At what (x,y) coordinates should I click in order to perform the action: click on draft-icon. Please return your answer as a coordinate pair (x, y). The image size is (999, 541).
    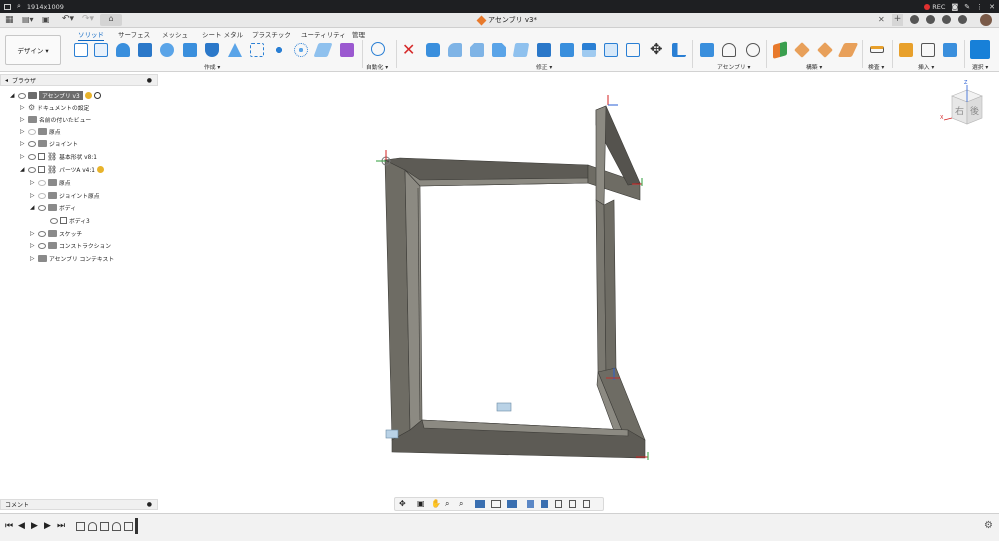
    Looking at the image, I should click on (521, 50).